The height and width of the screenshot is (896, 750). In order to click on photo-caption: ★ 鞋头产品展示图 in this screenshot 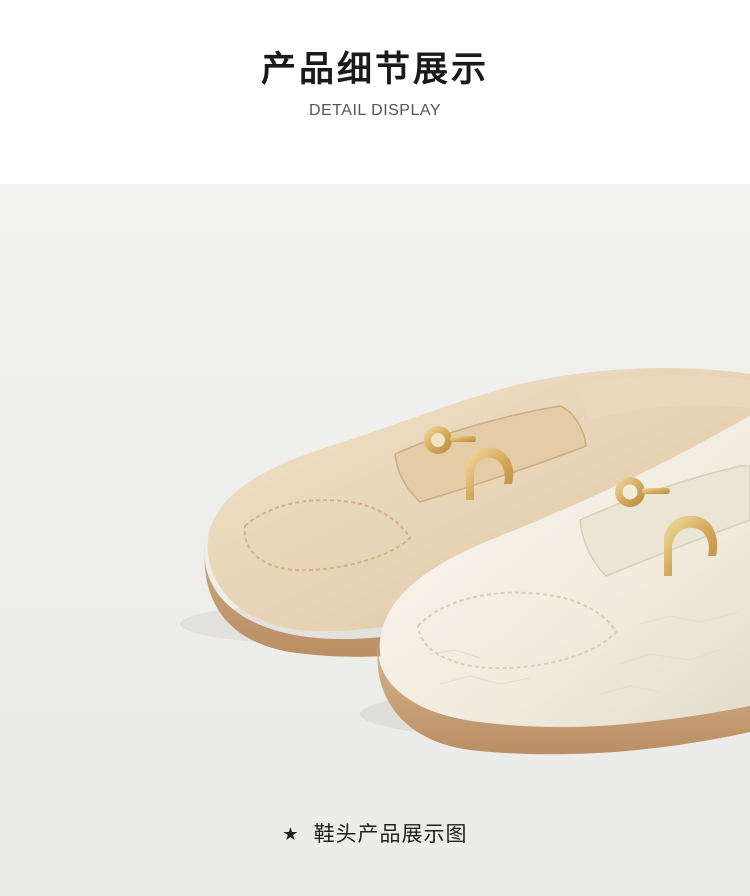, I will do `click(375, 834)`.